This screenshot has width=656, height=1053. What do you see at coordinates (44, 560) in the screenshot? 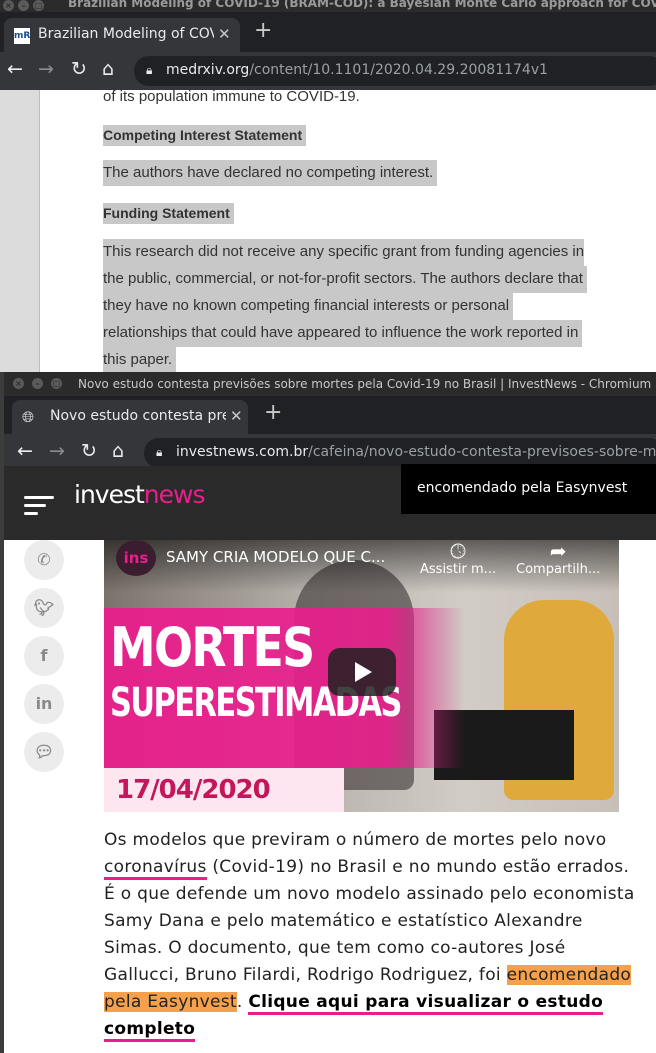
I see `whatsapp-icon: ✆` at bounding box center [44, 560].